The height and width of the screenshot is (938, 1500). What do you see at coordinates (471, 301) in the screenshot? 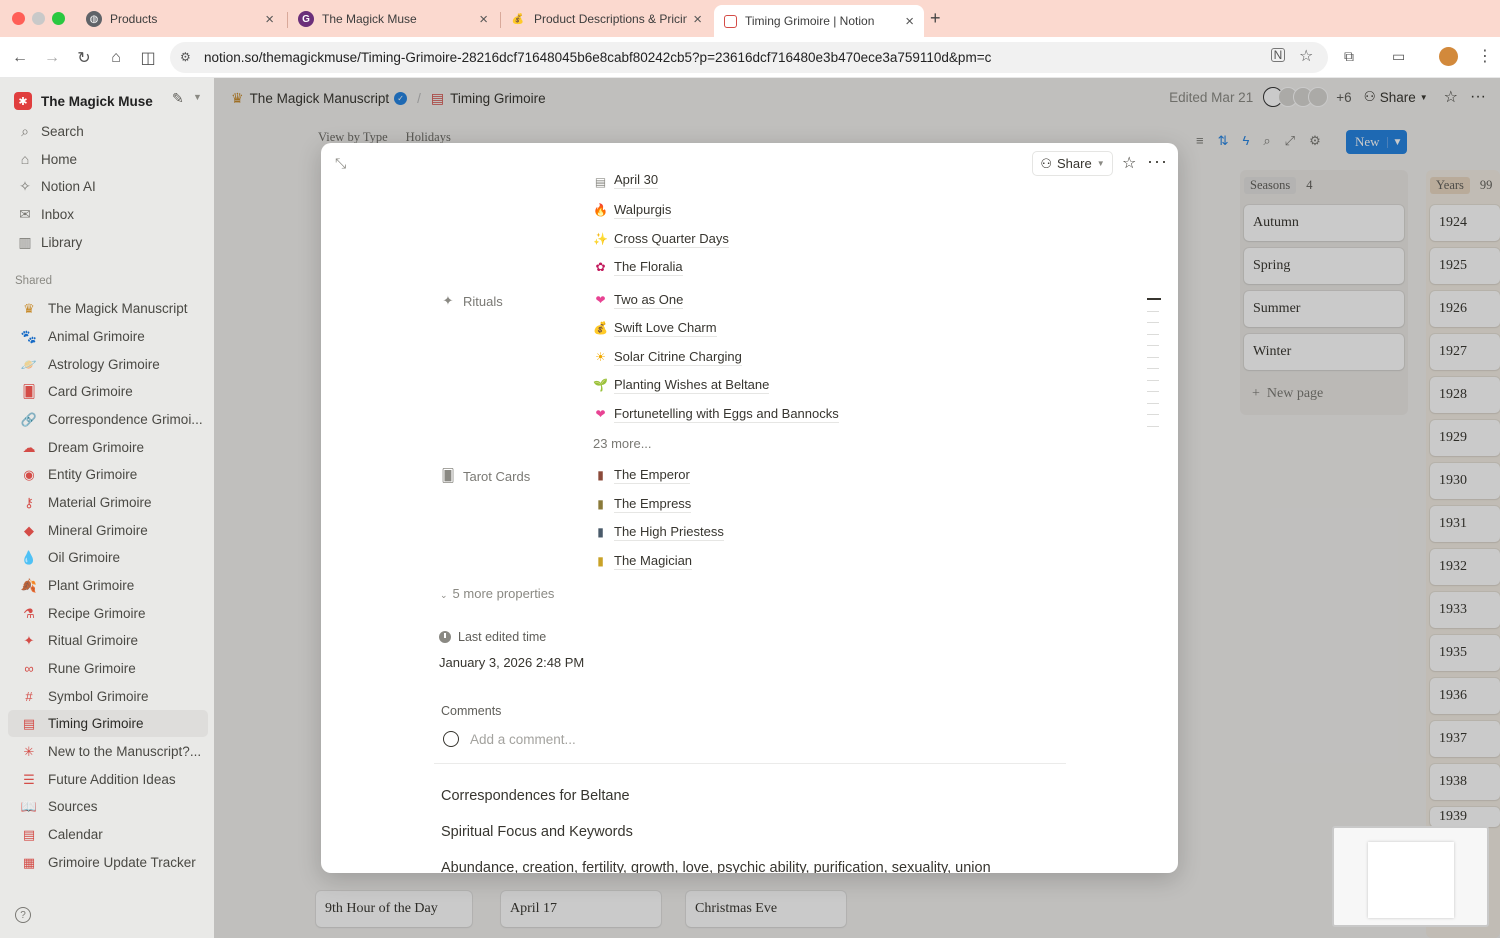
I see `property-label-rituals: ✦ Rituals` at bounding box center [471, 301].